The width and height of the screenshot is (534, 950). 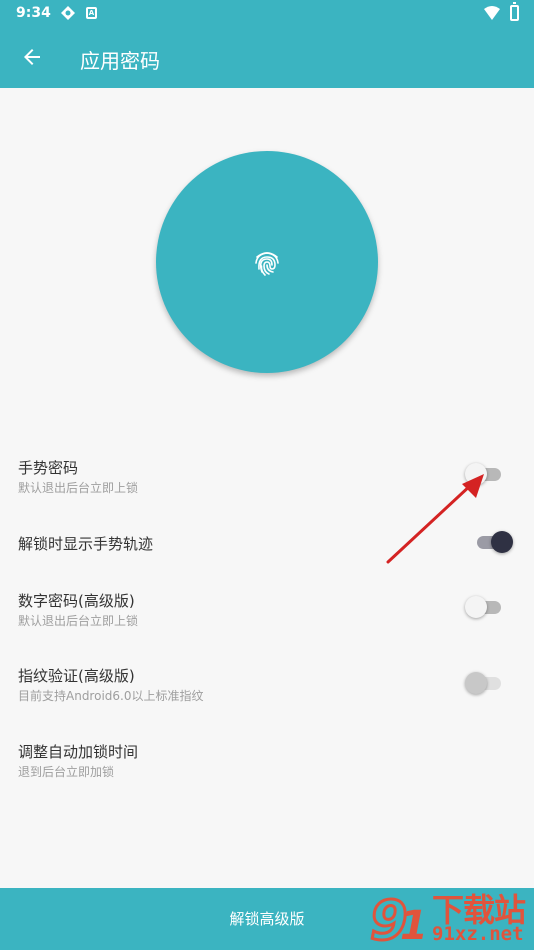 What do you see at coordinates (120, 61) in the screenshot?
I see `page-title: 应用密码` at bounding box center [120, 61].